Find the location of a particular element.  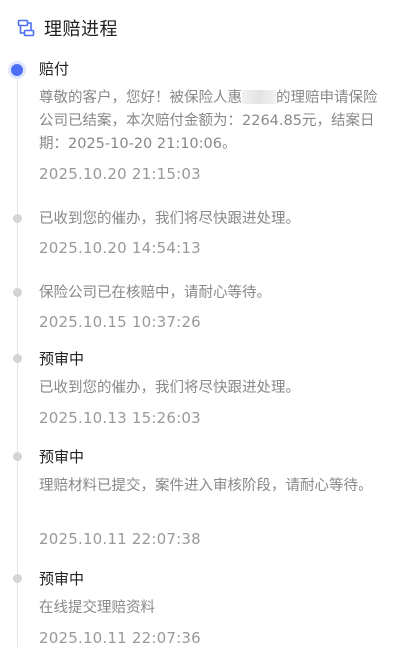

timeline-description: 保险公司已在核赔中，请耐心等待。 is located at coordinates (155, 293).